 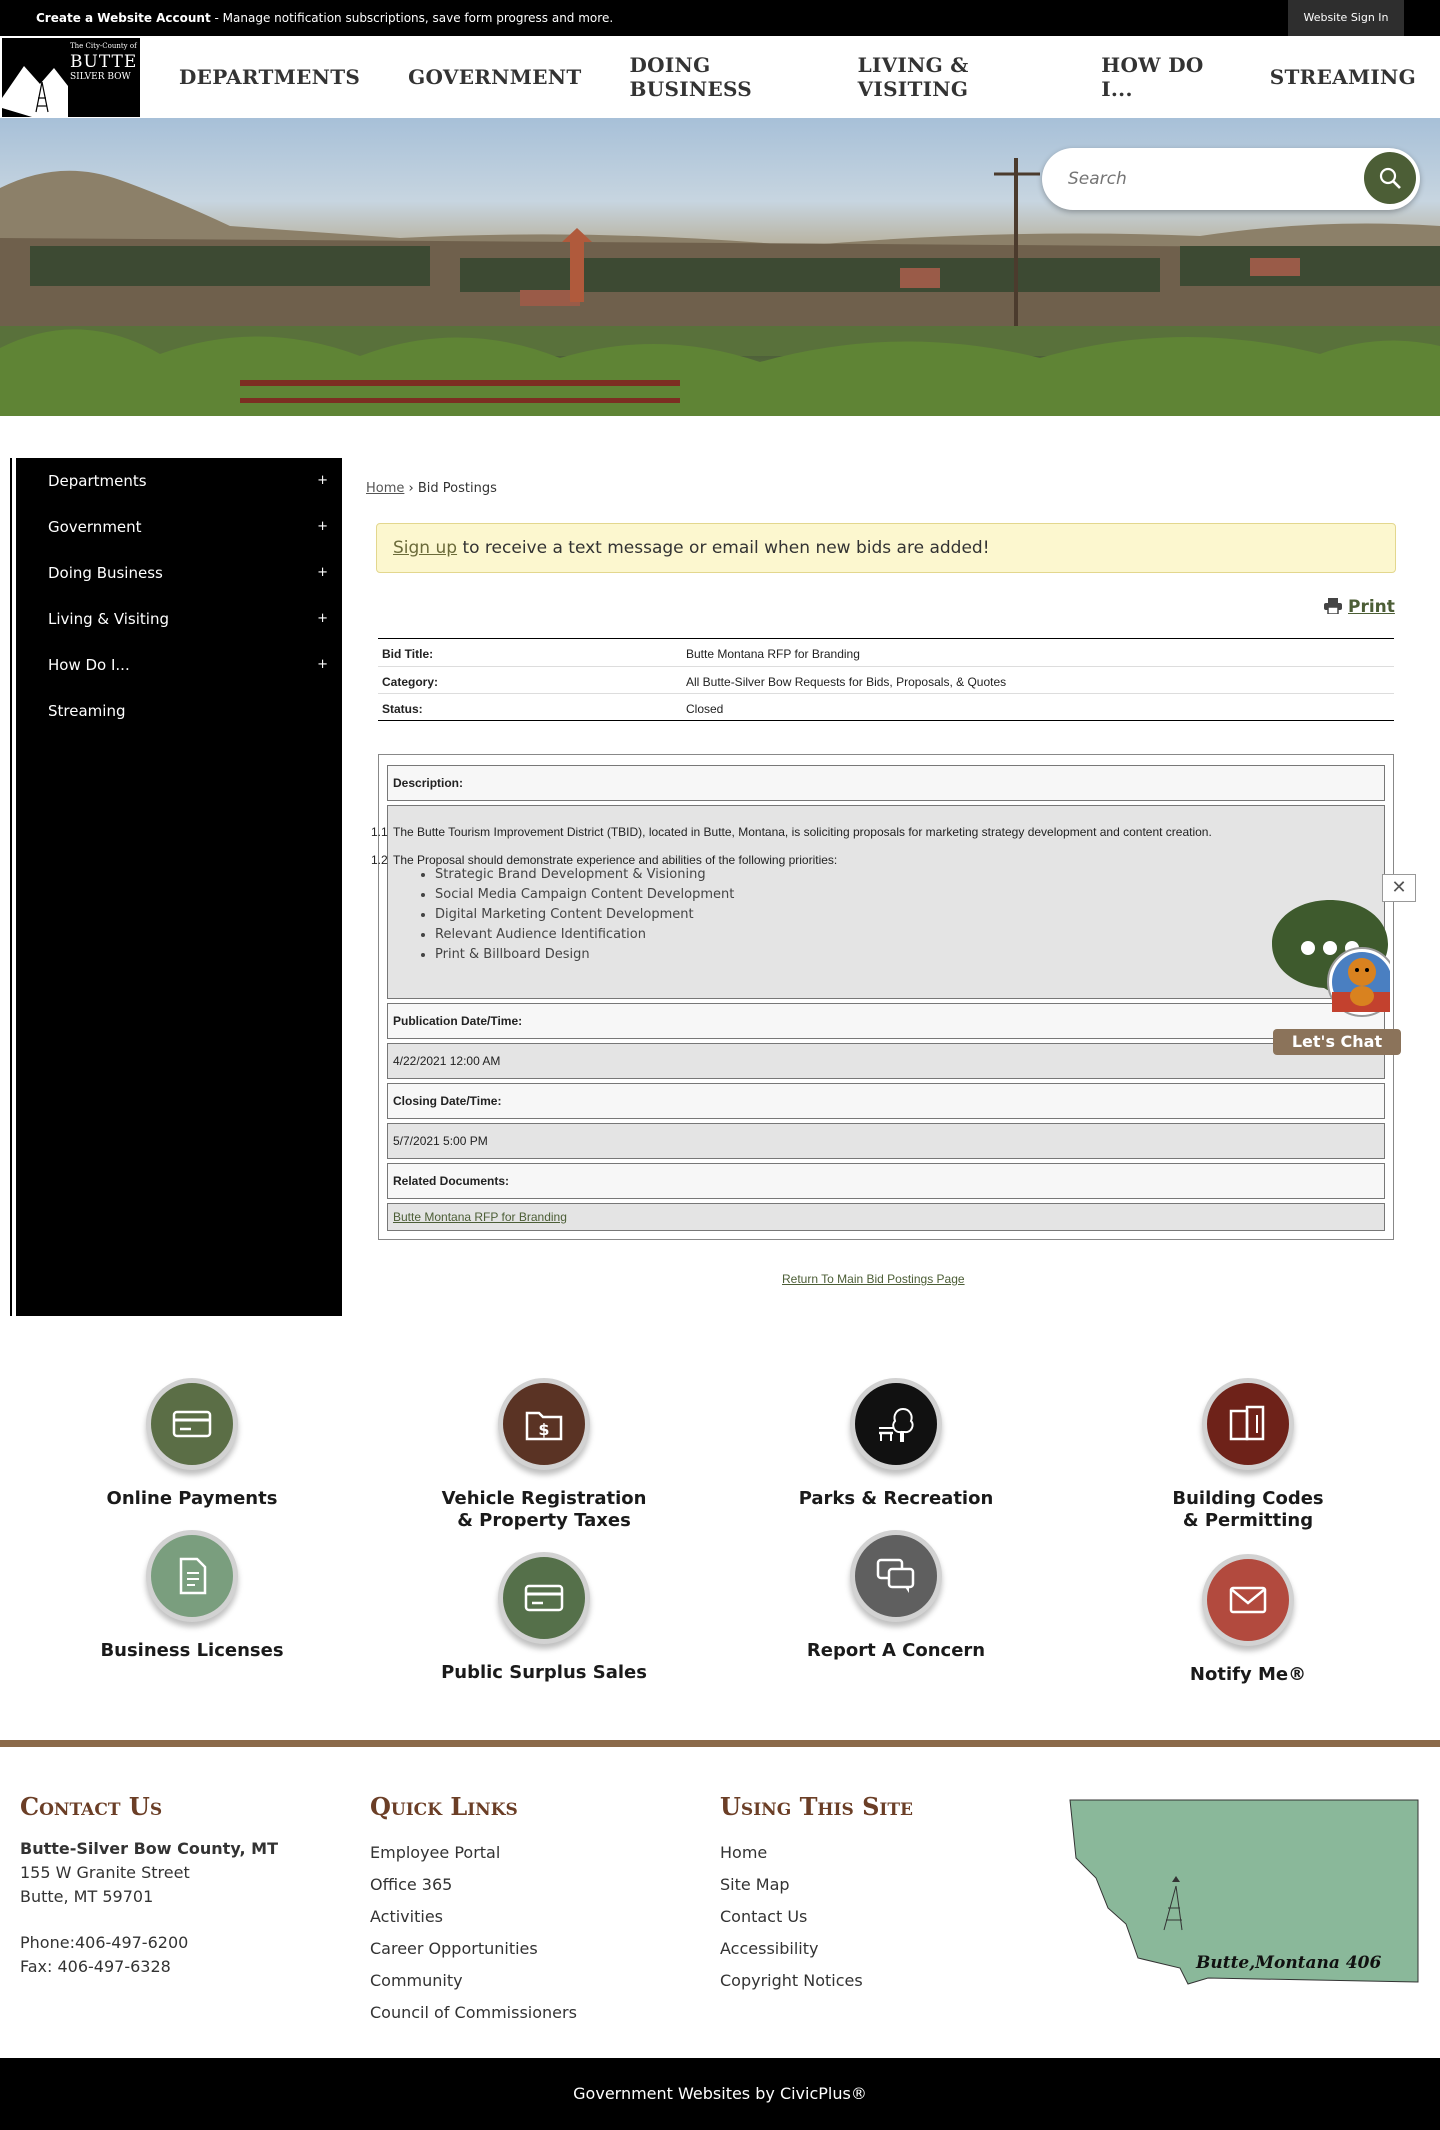 What do you see at coordinates (188, 527) in the screenshot?
I see `sidebar-item-government: Government +` at bounding box center [188, 527].